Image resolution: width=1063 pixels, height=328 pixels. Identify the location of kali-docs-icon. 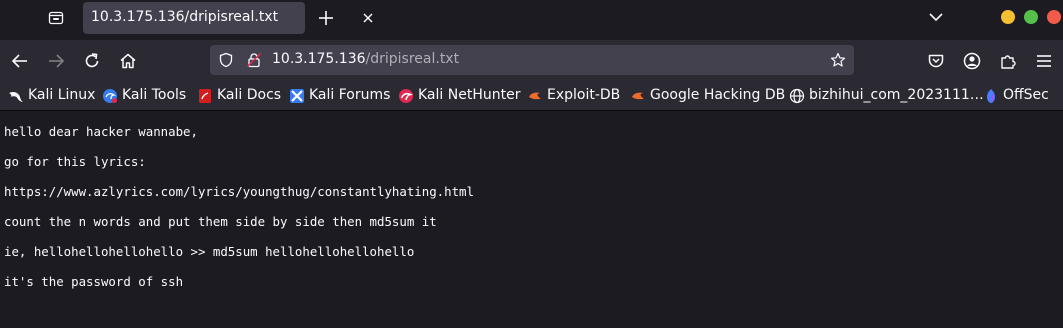
(205, 96).